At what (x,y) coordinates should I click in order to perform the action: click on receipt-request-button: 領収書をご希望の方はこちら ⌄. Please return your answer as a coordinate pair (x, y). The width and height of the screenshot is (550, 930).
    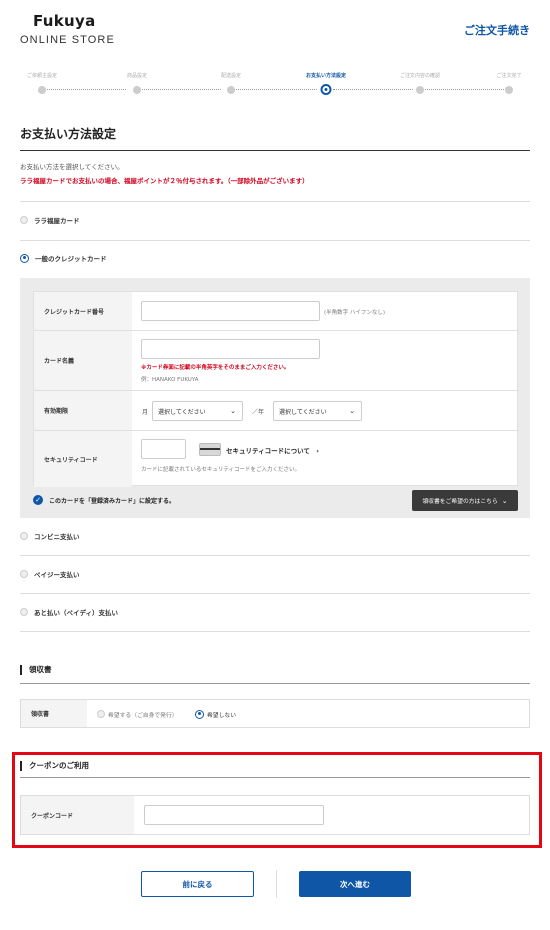
    Looking at the image, I should click on (465, 500).